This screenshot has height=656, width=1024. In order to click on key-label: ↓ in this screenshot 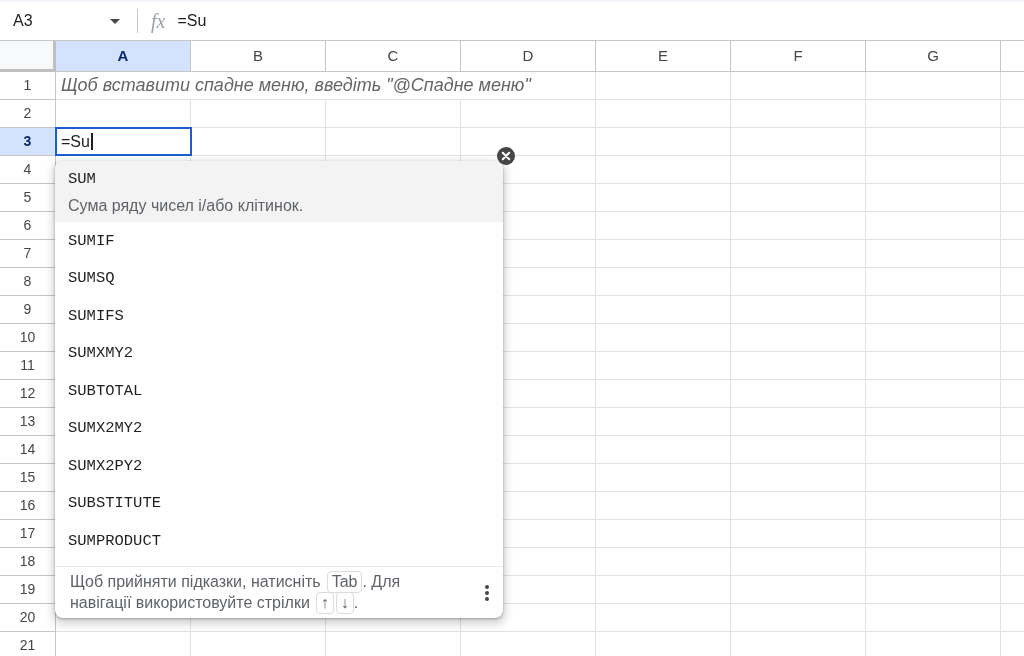, I will do `click(344, 603)`.